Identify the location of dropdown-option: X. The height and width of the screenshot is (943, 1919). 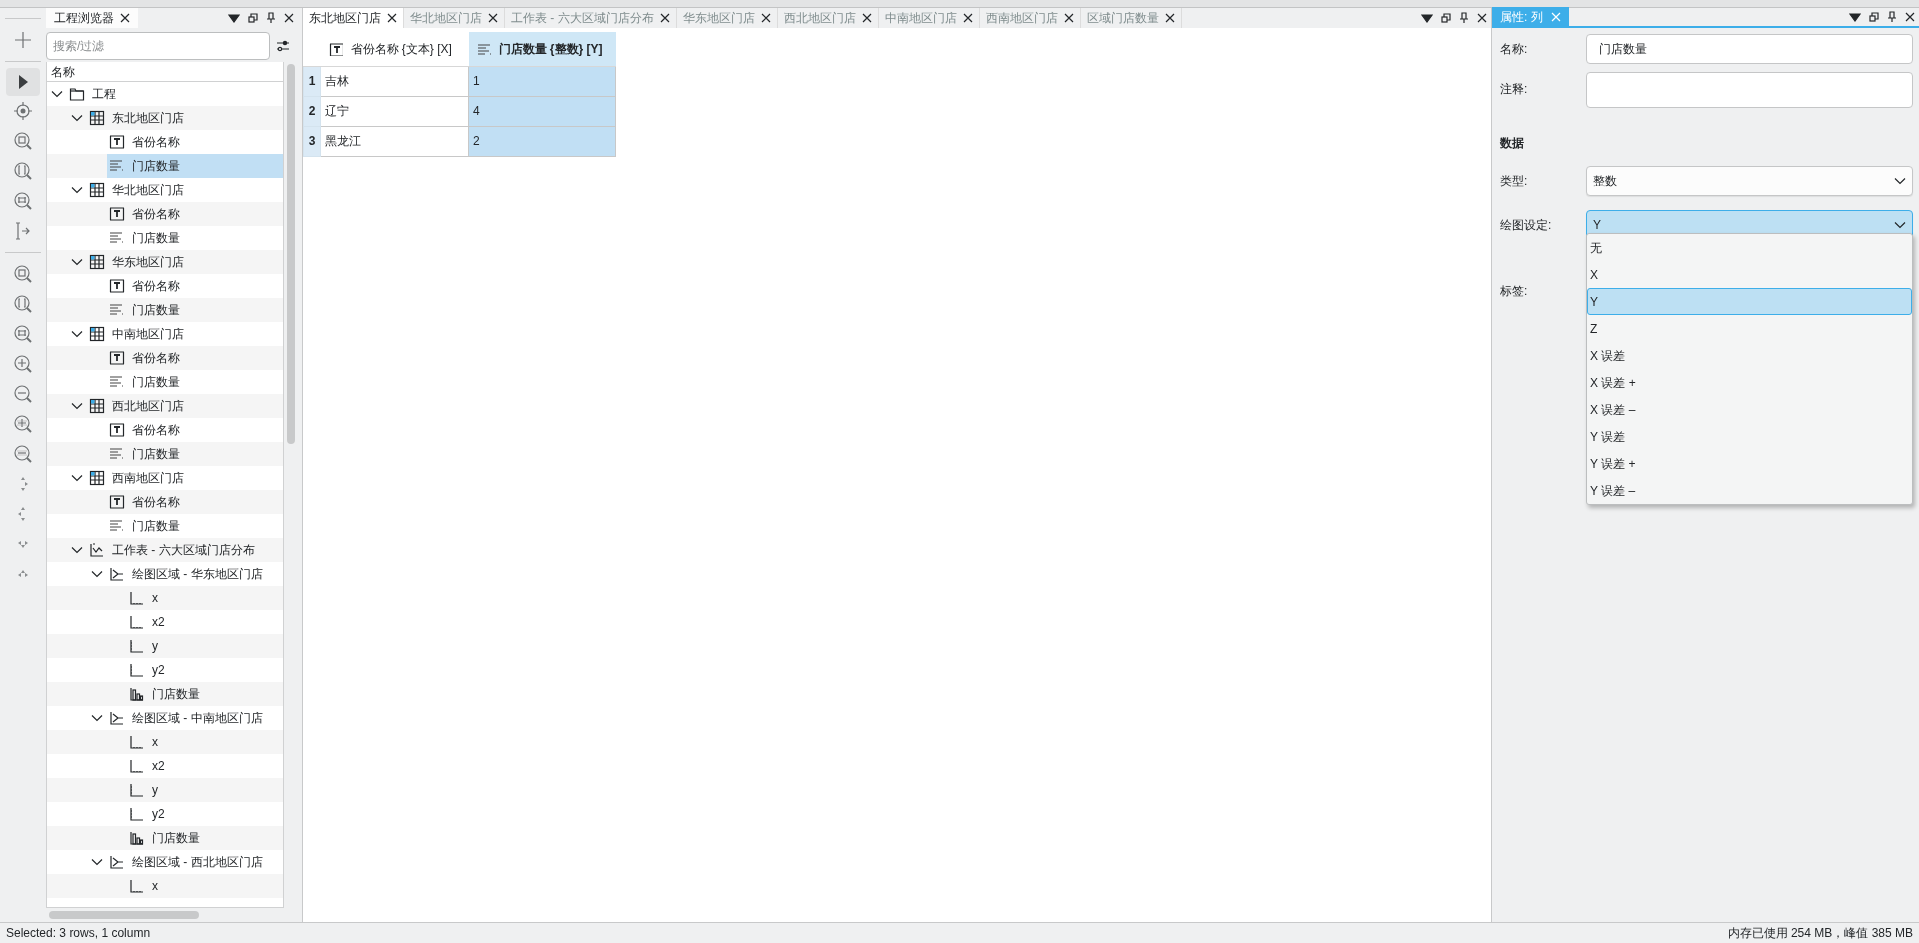
(1749, 274).